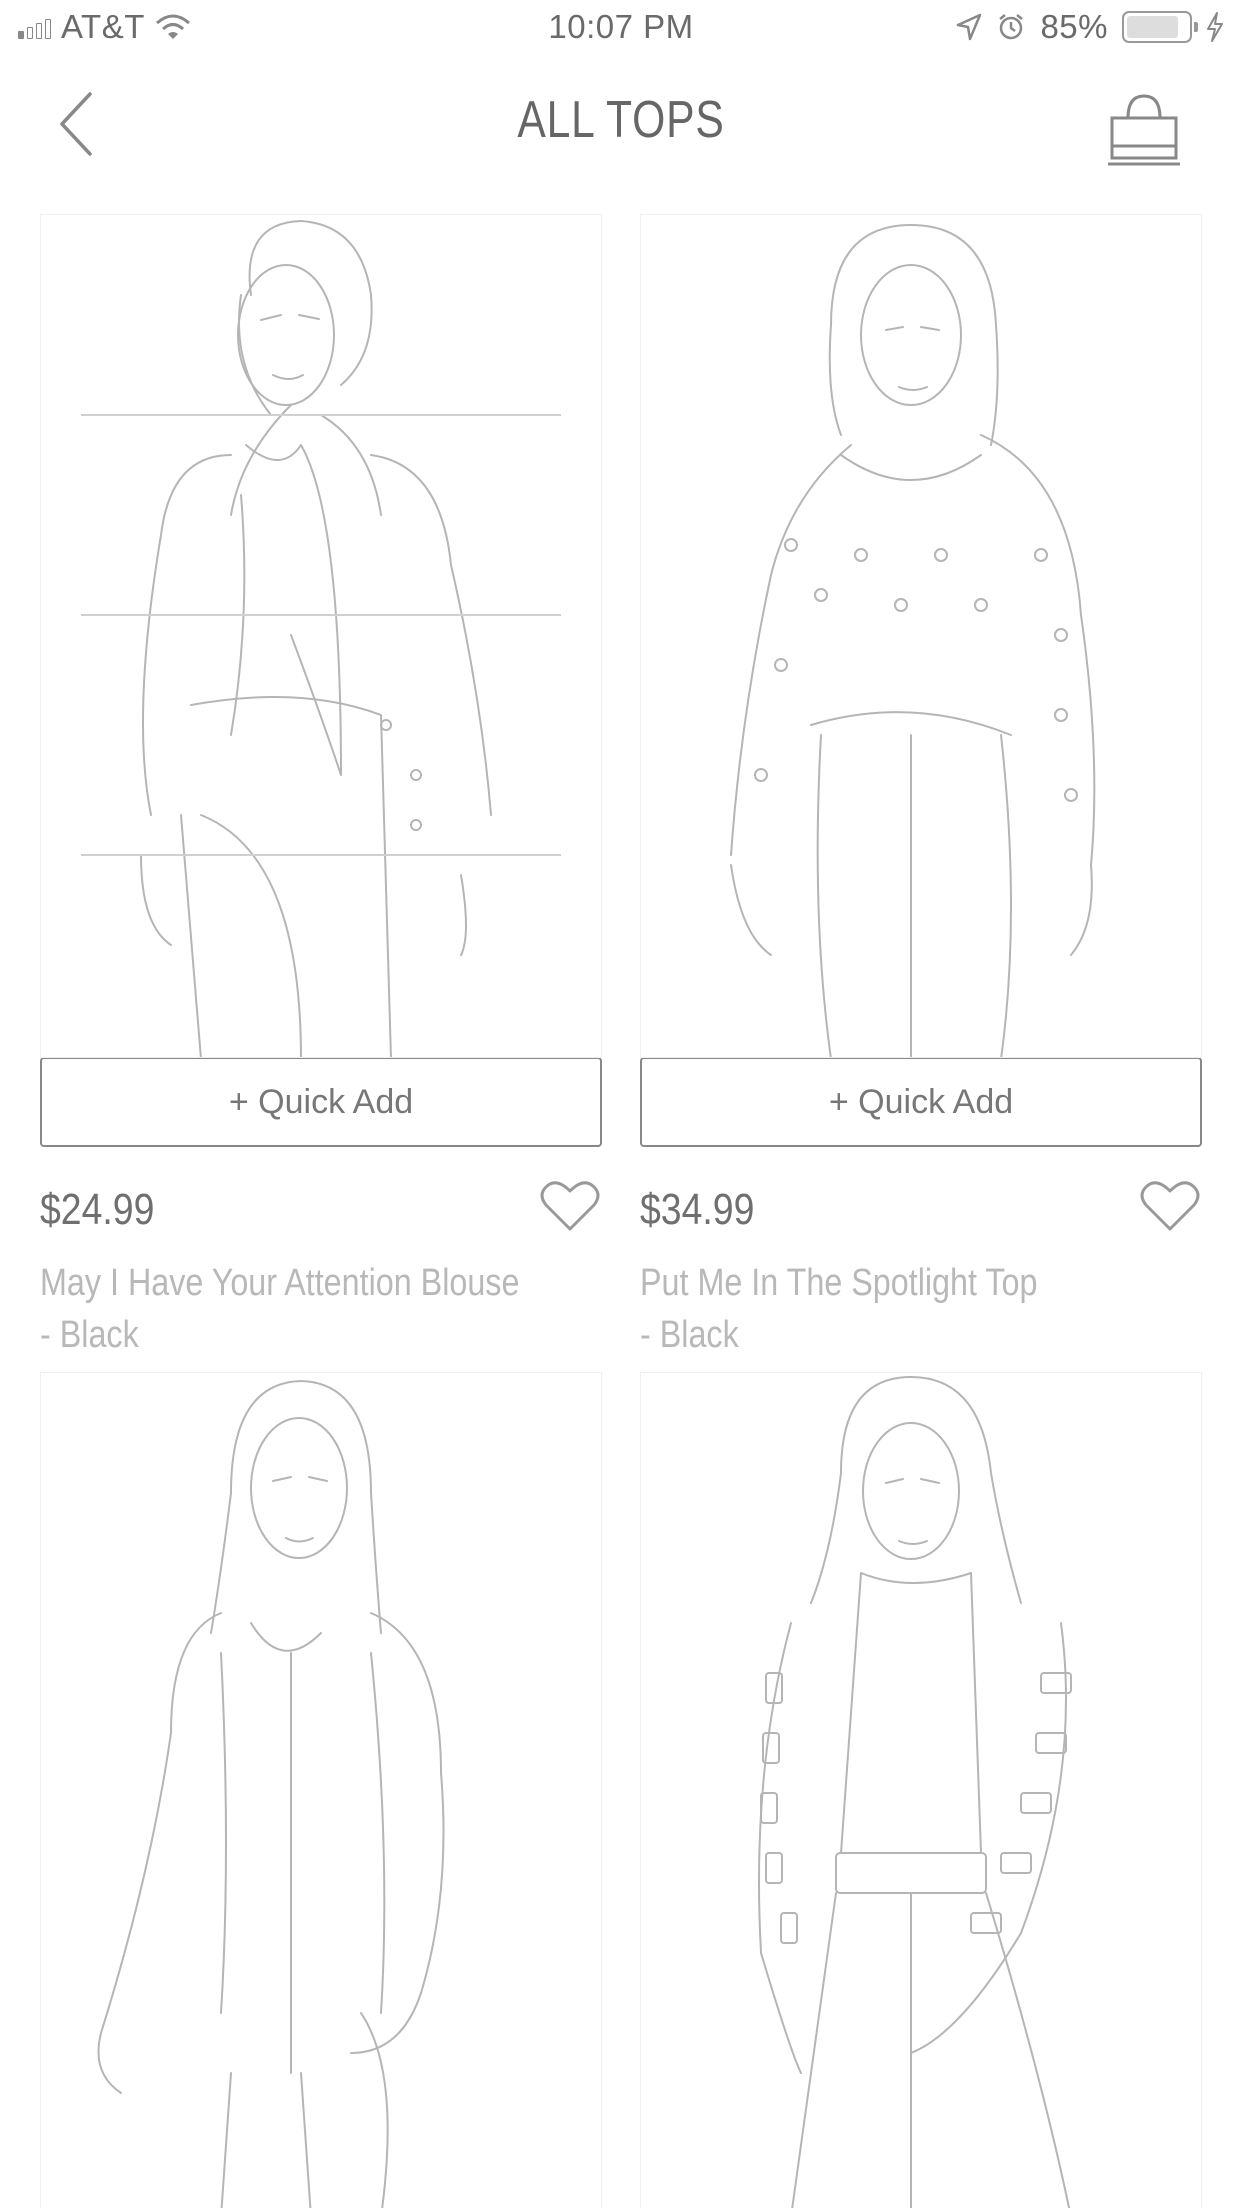 The width and height of the screenshot is (1242, 2208). I want to click on chevron-left-icon, so click(76, 124).